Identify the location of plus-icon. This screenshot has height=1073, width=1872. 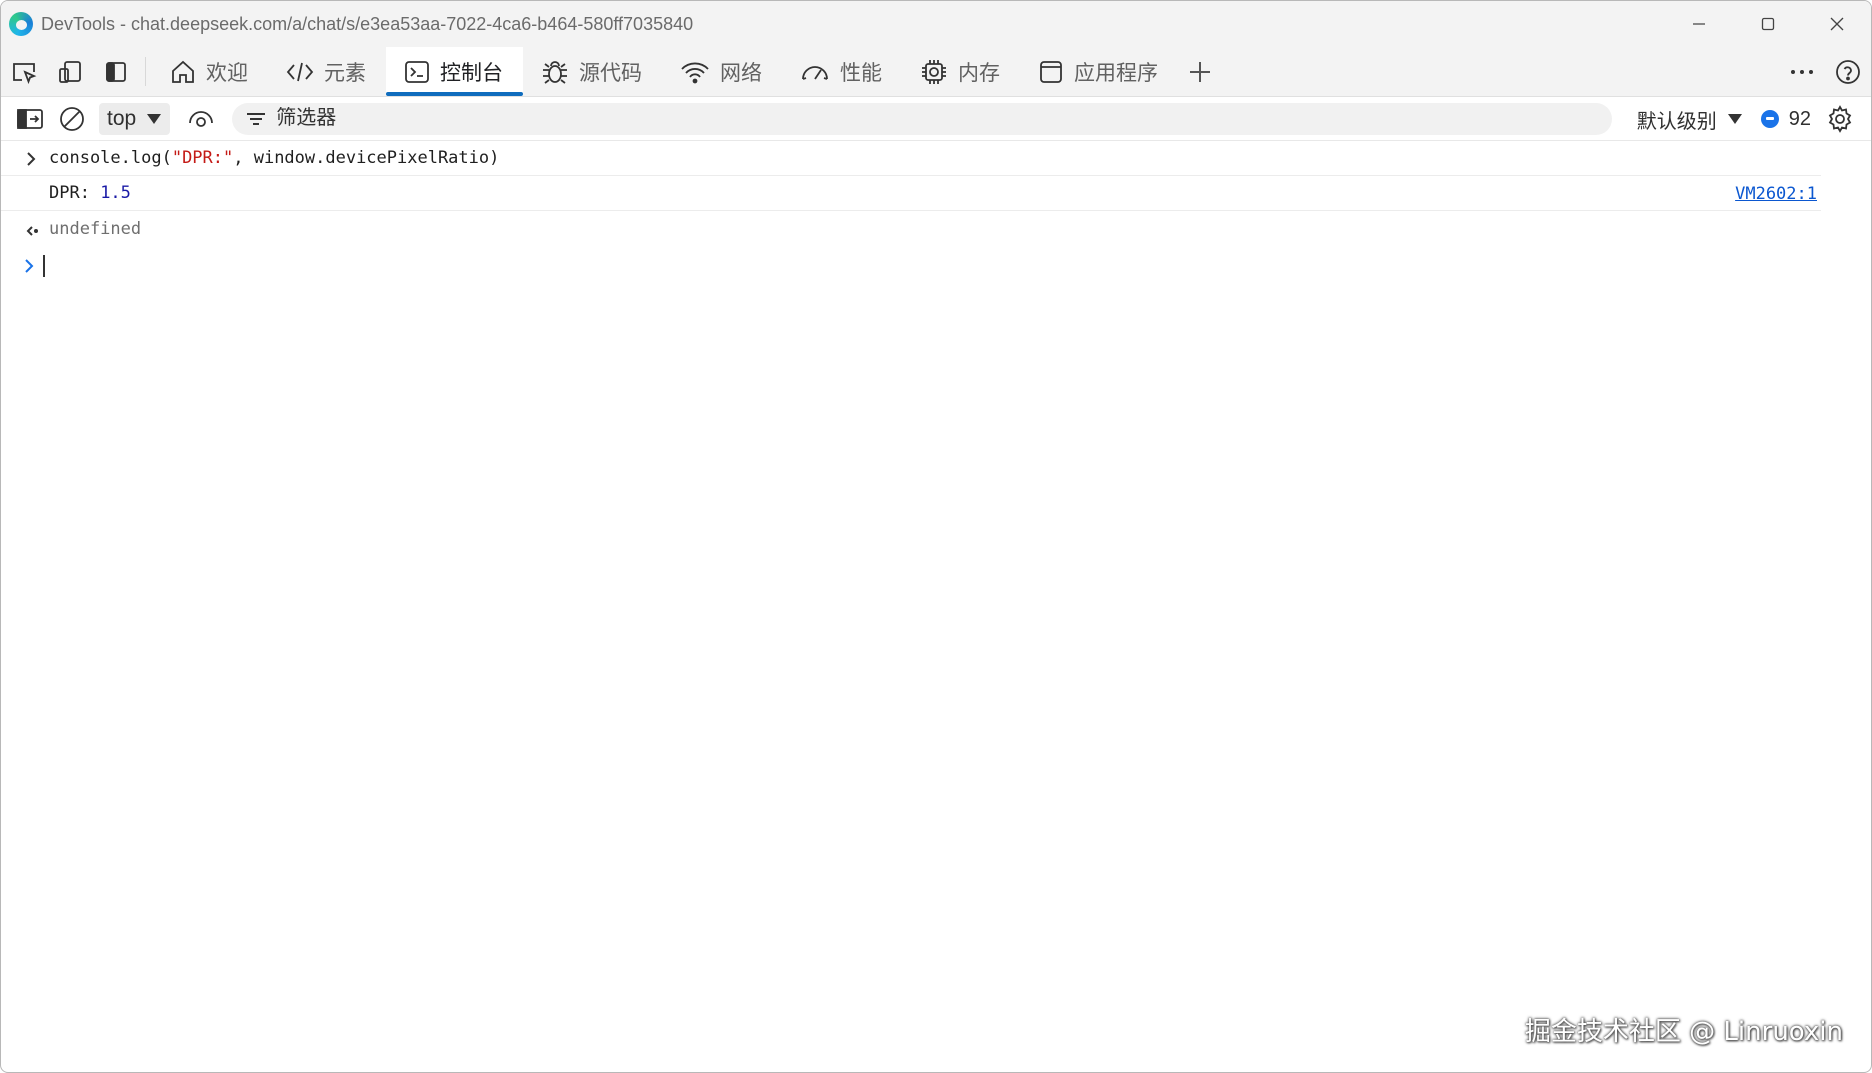
(1200, 71).